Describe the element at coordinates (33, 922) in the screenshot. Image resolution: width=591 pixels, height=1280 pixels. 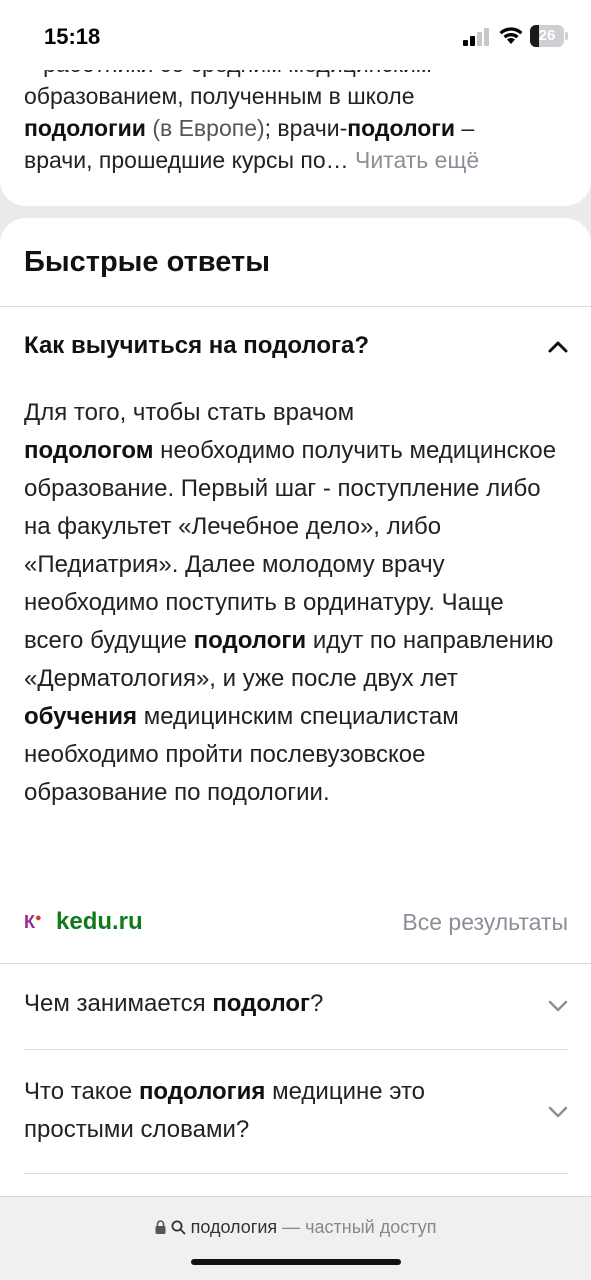
I see `kedu-logo: К●` at that location.